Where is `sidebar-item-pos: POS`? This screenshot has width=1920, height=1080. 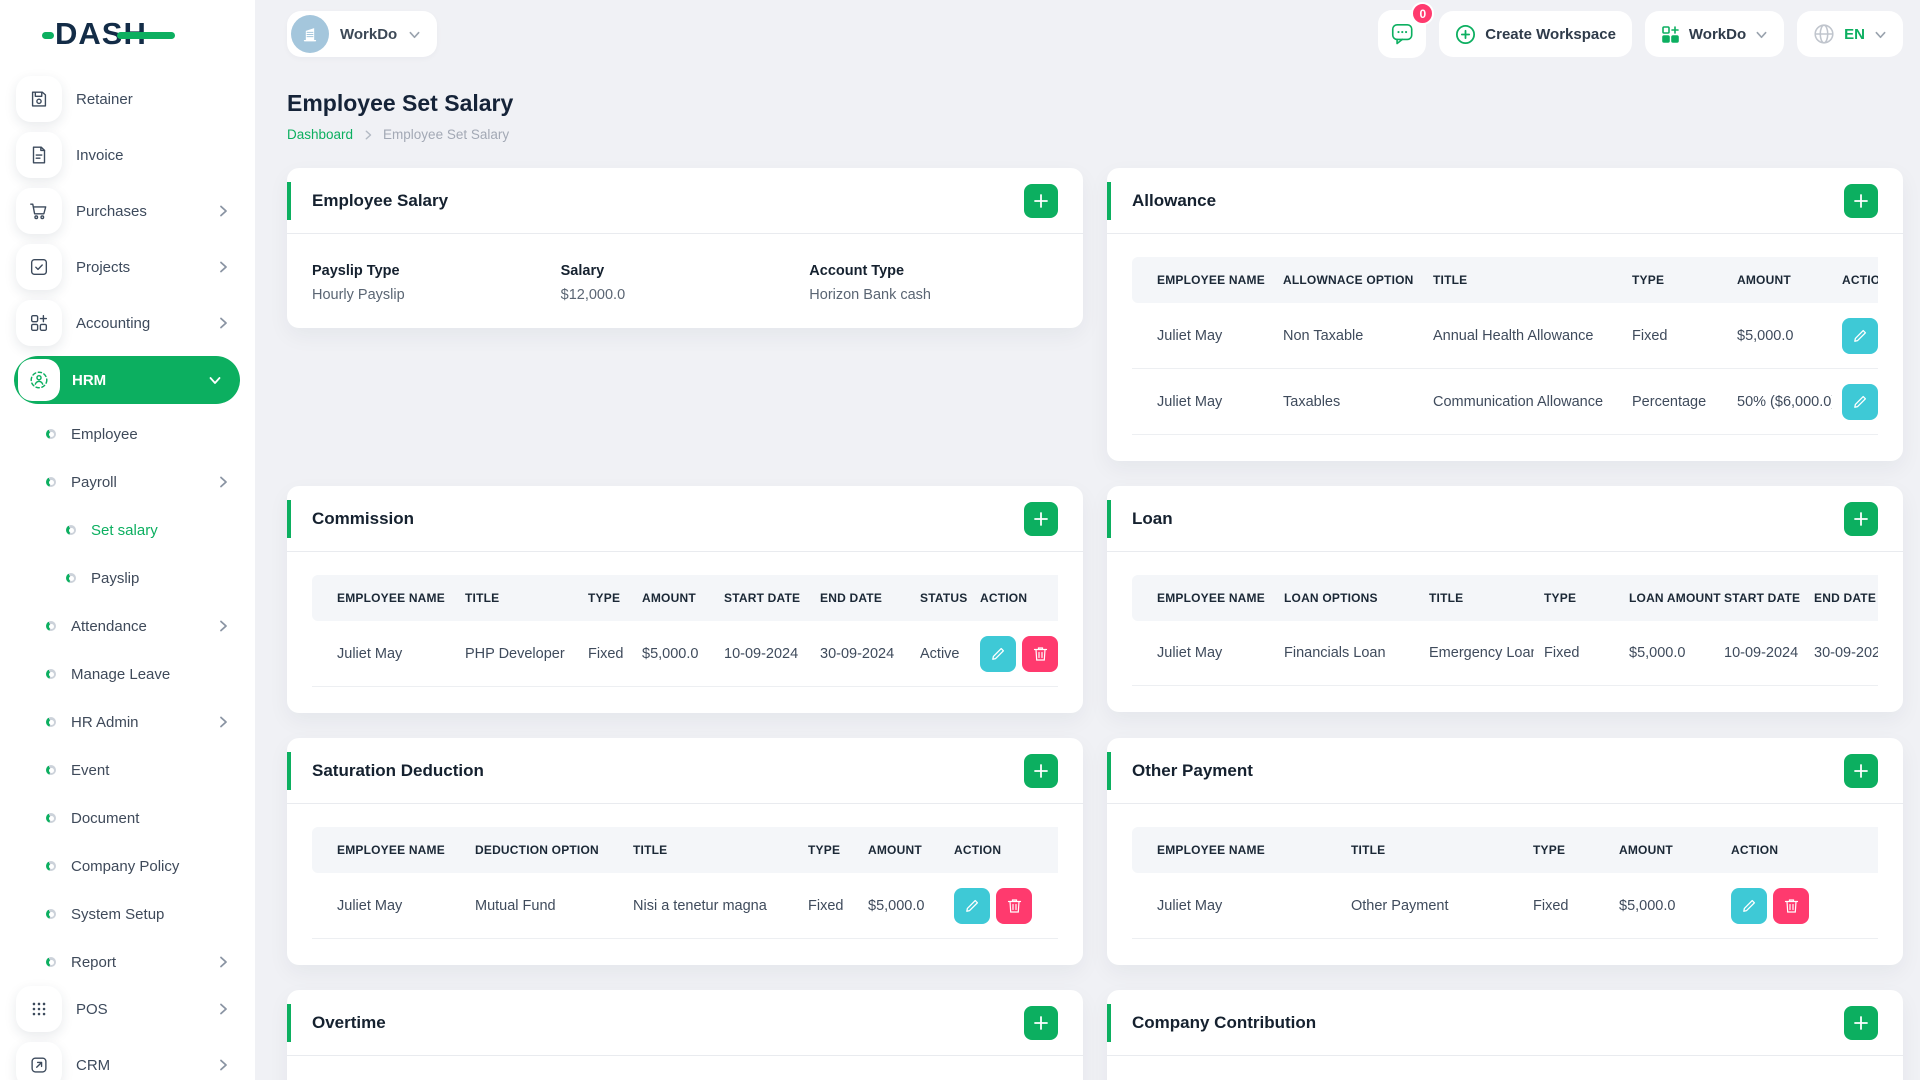
sidebar-item-pos: POS is located at coordinates (128, 1009).